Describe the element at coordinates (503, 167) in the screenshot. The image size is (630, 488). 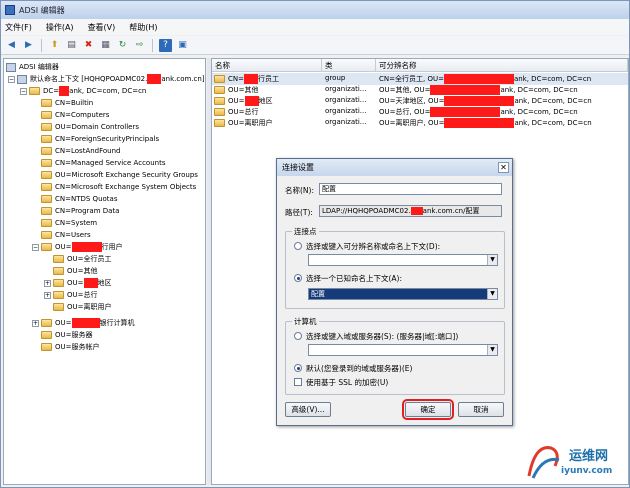
I see `close-icon: ✕` at that location.